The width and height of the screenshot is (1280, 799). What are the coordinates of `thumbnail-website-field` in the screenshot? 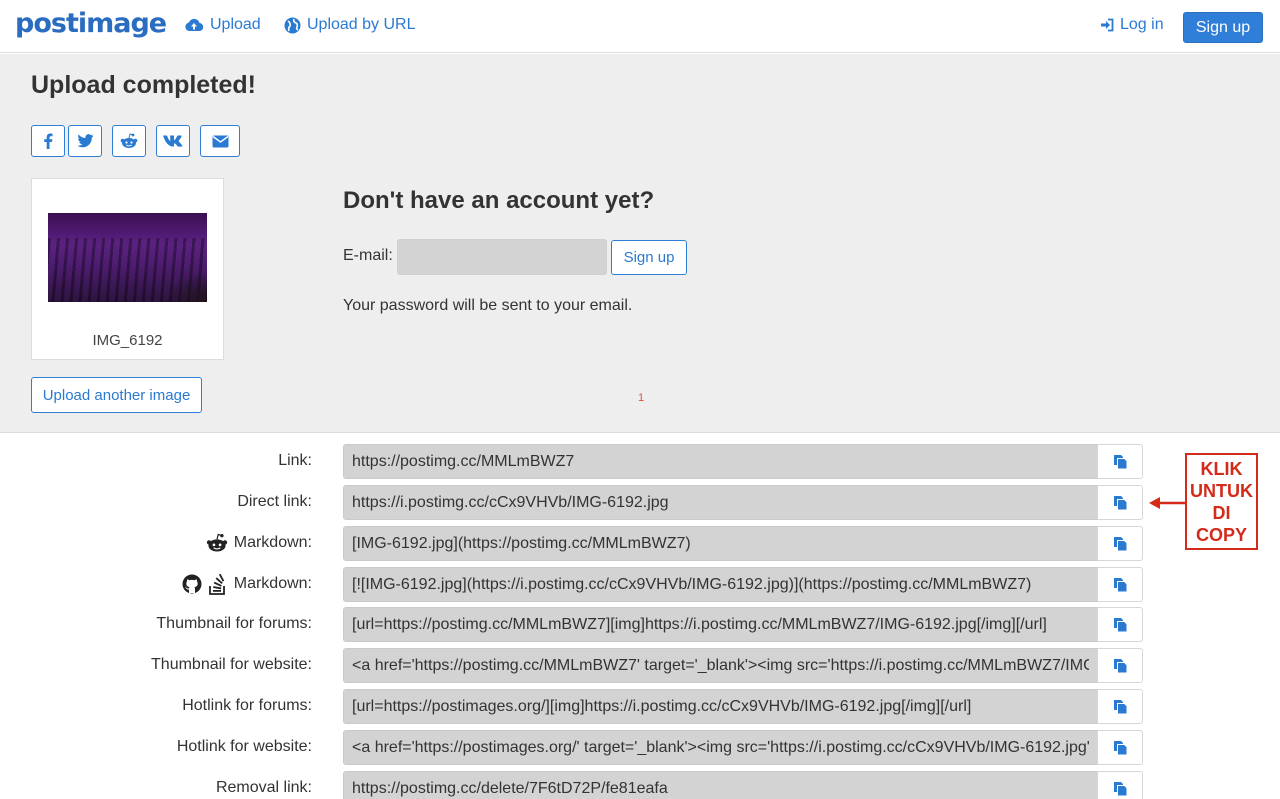 It's located at (720, 665).